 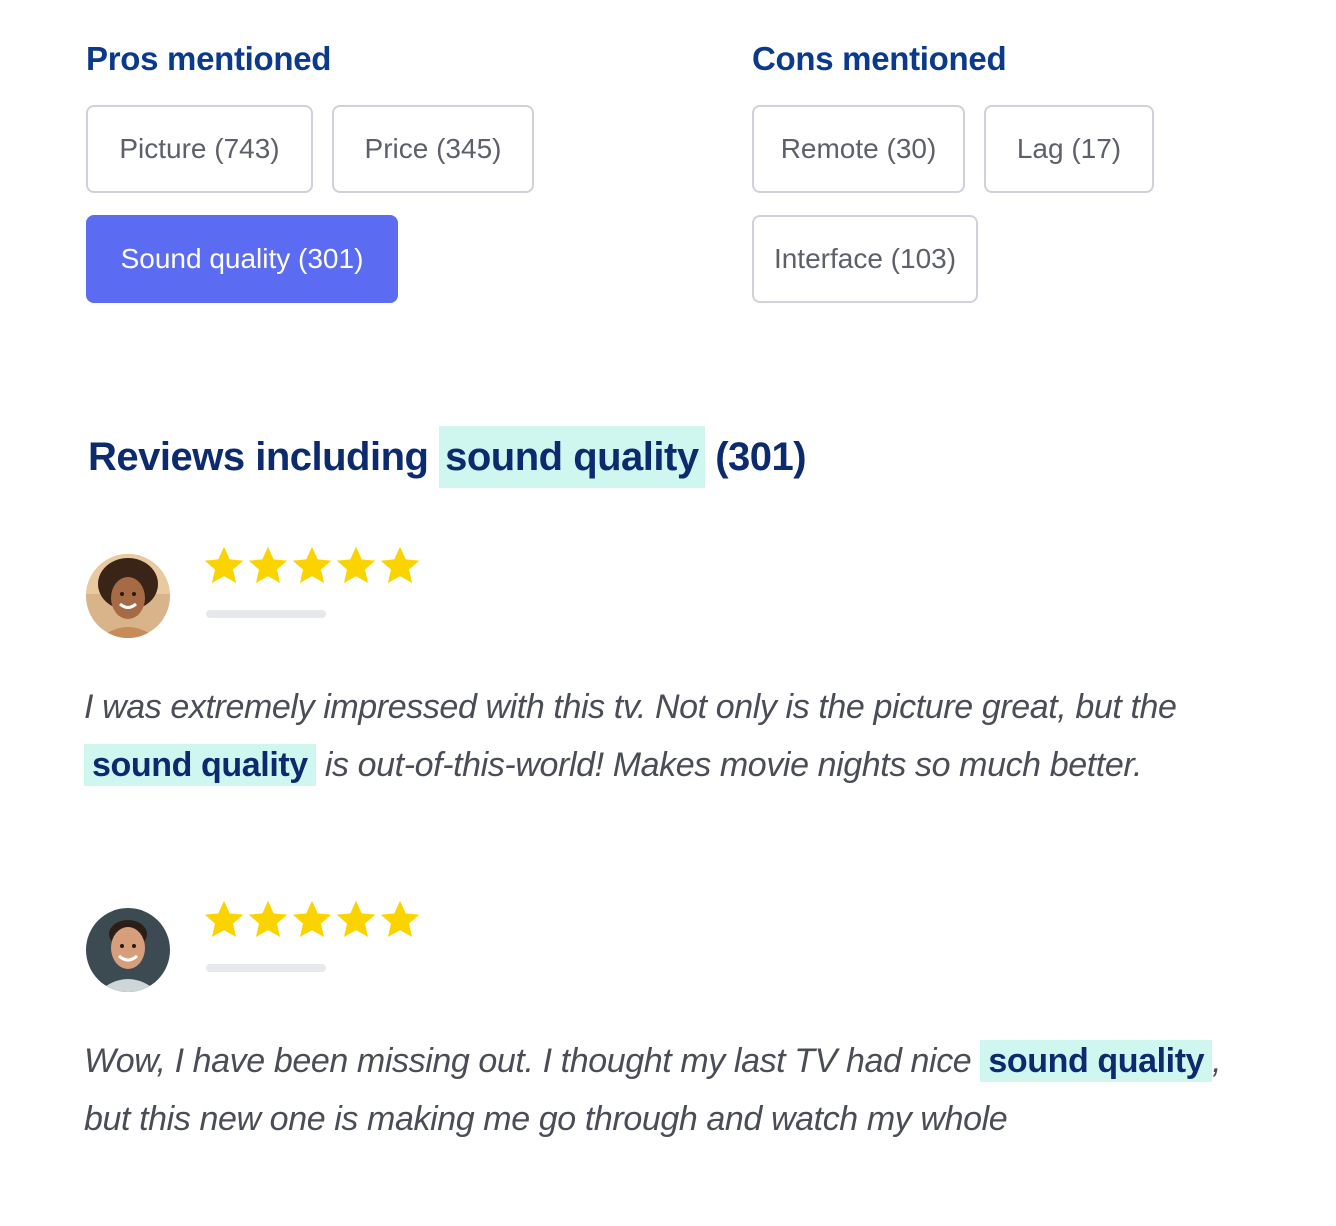 I want to click on chip-picture: Picture (743), so click(x=199, y=149).